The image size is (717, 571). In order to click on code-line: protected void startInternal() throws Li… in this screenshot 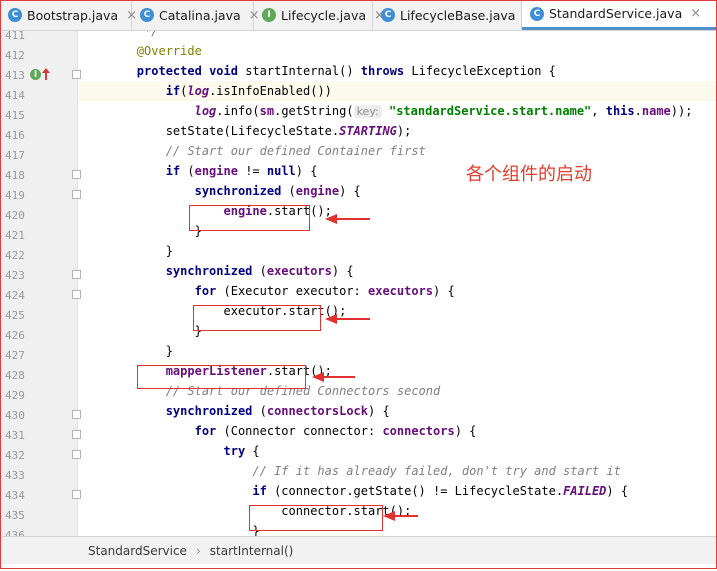, I will do `click(317, 71)`.